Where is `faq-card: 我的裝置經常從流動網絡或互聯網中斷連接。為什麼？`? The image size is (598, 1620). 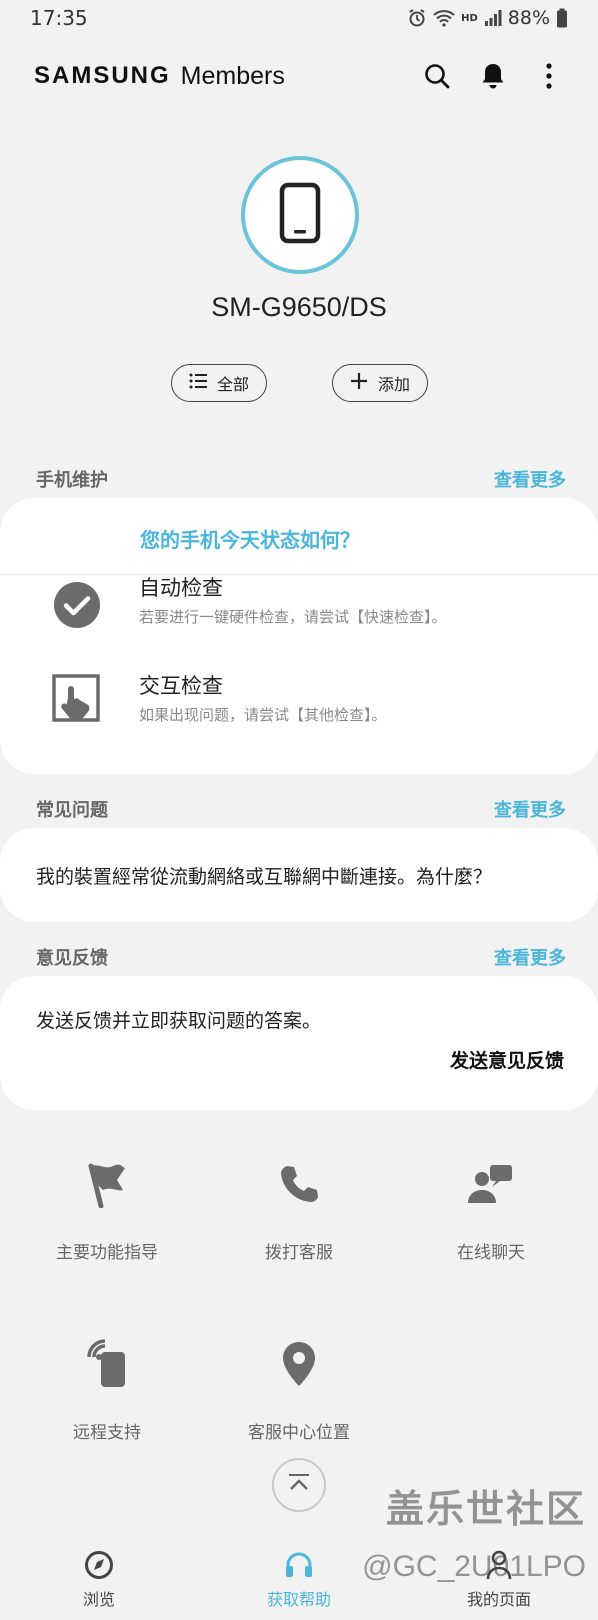 faq-card: 我的裝置經常從流動網絡或互聯網中斷連接。為什麼？ is located at coordinates (299, 875).